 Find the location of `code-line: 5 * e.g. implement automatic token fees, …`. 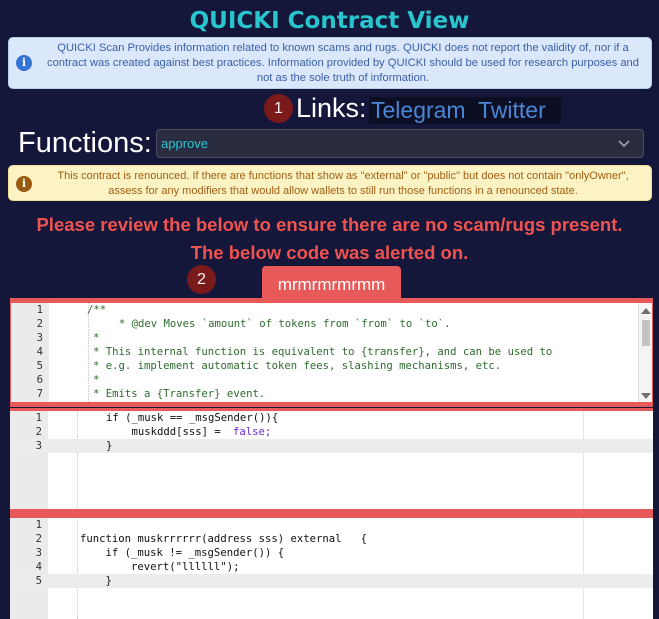

code-line: 5 * e.g. implement automatic token fees, … is located at coordinates (269, 366).